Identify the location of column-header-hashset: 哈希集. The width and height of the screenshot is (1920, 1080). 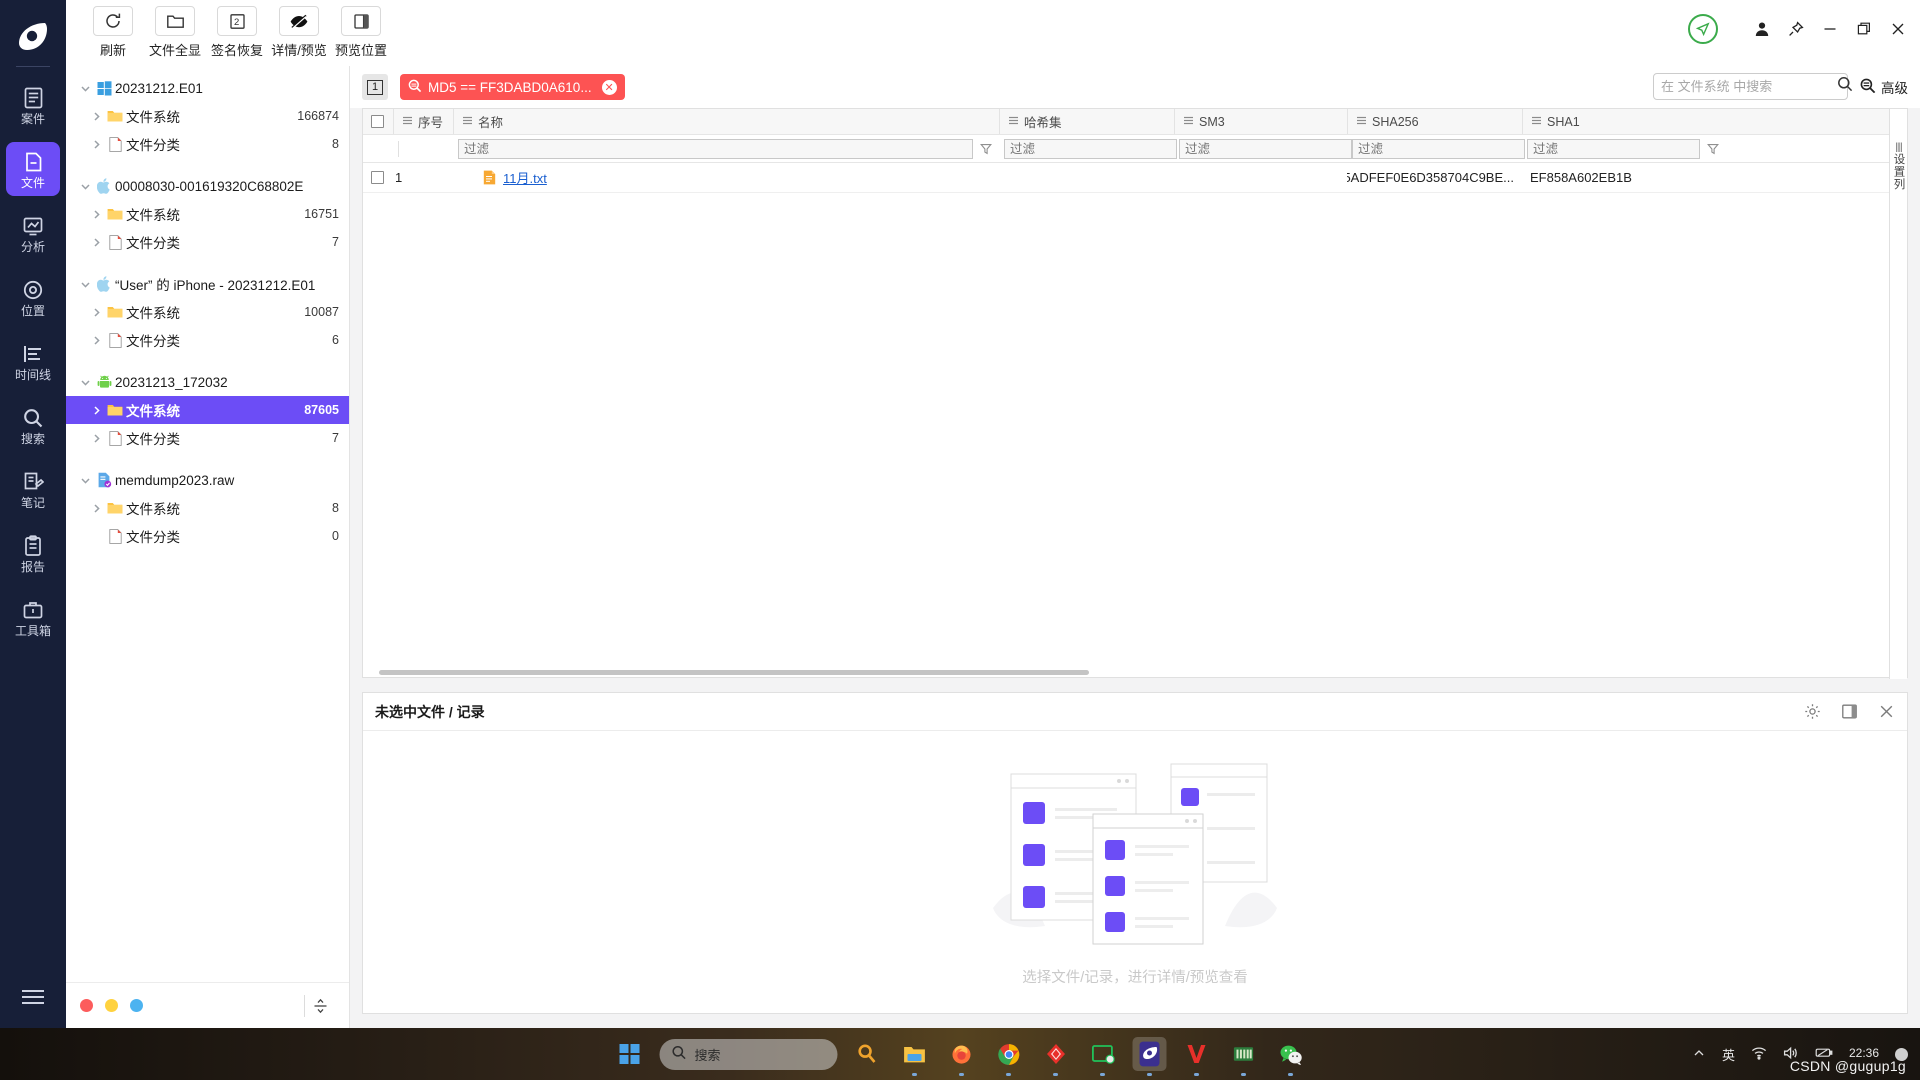
(1086, 121).